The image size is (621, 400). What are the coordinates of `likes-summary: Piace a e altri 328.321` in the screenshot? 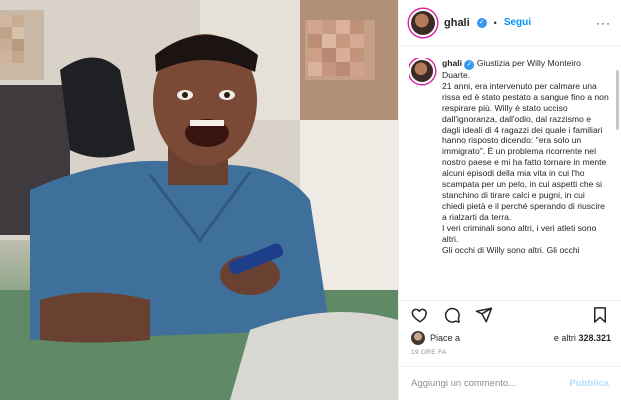 It's located at (511, 338).